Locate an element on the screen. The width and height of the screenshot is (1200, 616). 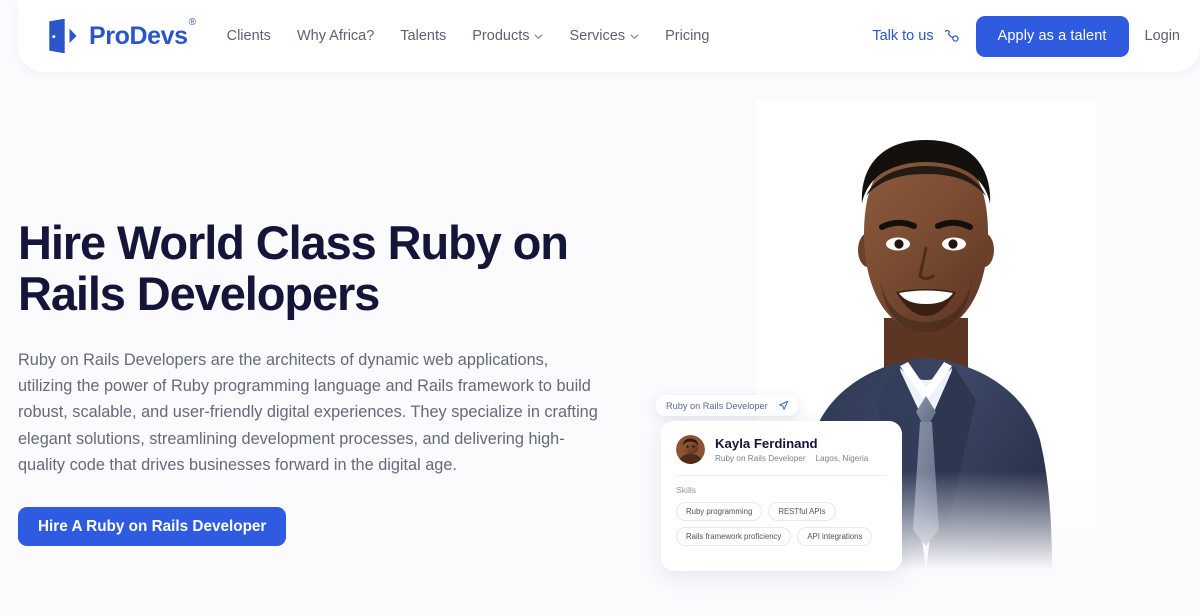
apply-as-talent-button: Apply as a talent is located at coordinates (1052, 36).